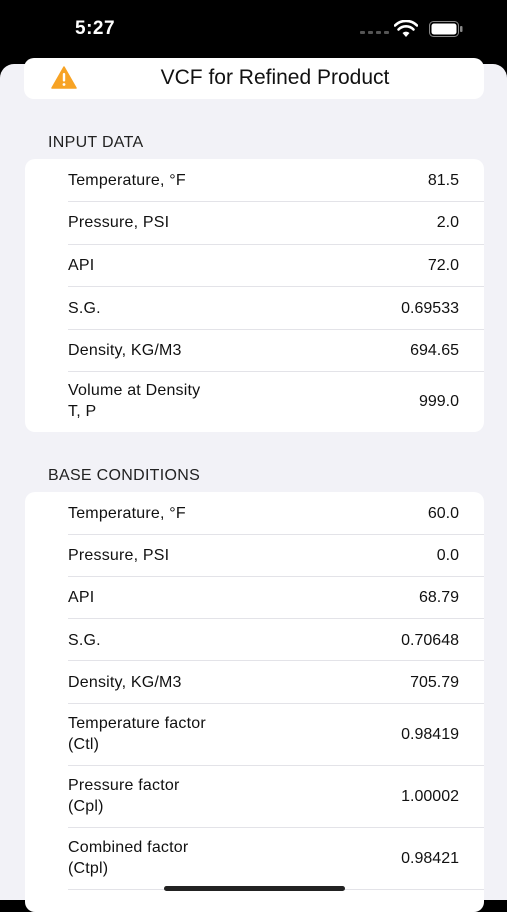 The height and width of the screenshot is (912, 507). Describe the element at coordinates (84, 744) in the screenshot. I see `row-label-line-2: (Ctl)` at that location.